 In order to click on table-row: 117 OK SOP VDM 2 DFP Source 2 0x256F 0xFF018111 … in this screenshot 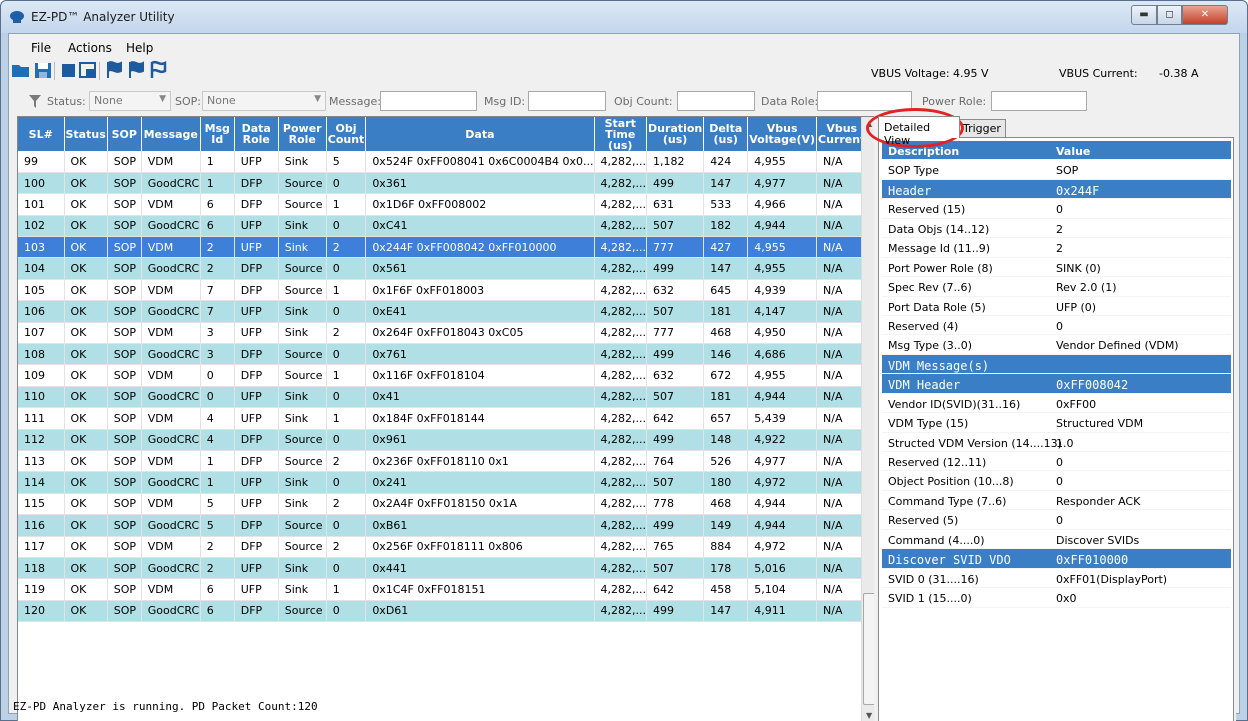, I will do `click(443, 547)`.